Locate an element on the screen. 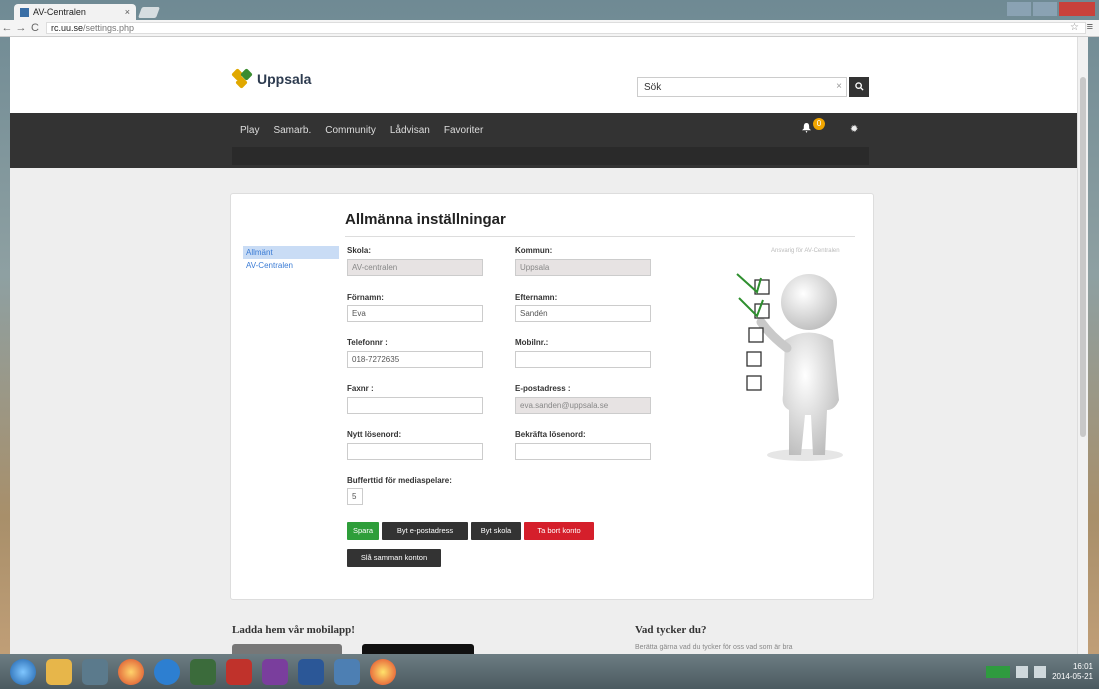  forward-icon: → is located at coordinates (21, 28).